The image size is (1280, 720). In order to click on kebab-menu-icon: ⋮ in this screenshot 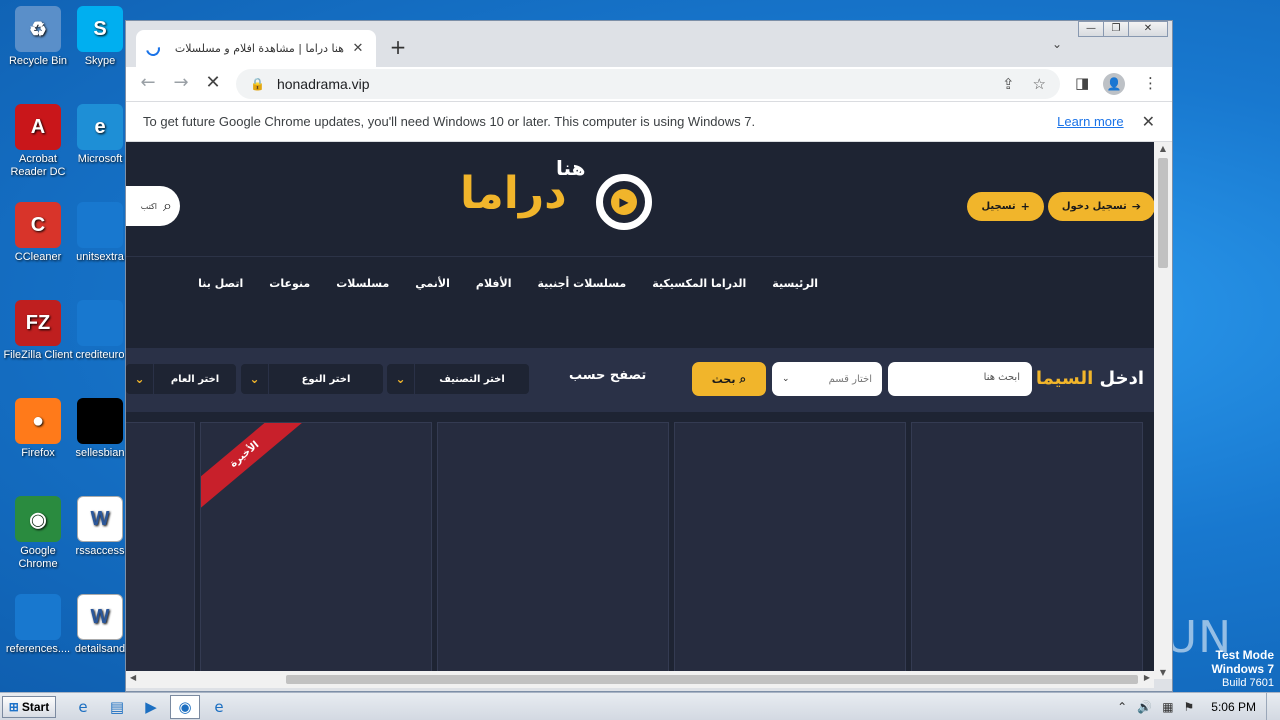, I will do `click(1150, 83)`.